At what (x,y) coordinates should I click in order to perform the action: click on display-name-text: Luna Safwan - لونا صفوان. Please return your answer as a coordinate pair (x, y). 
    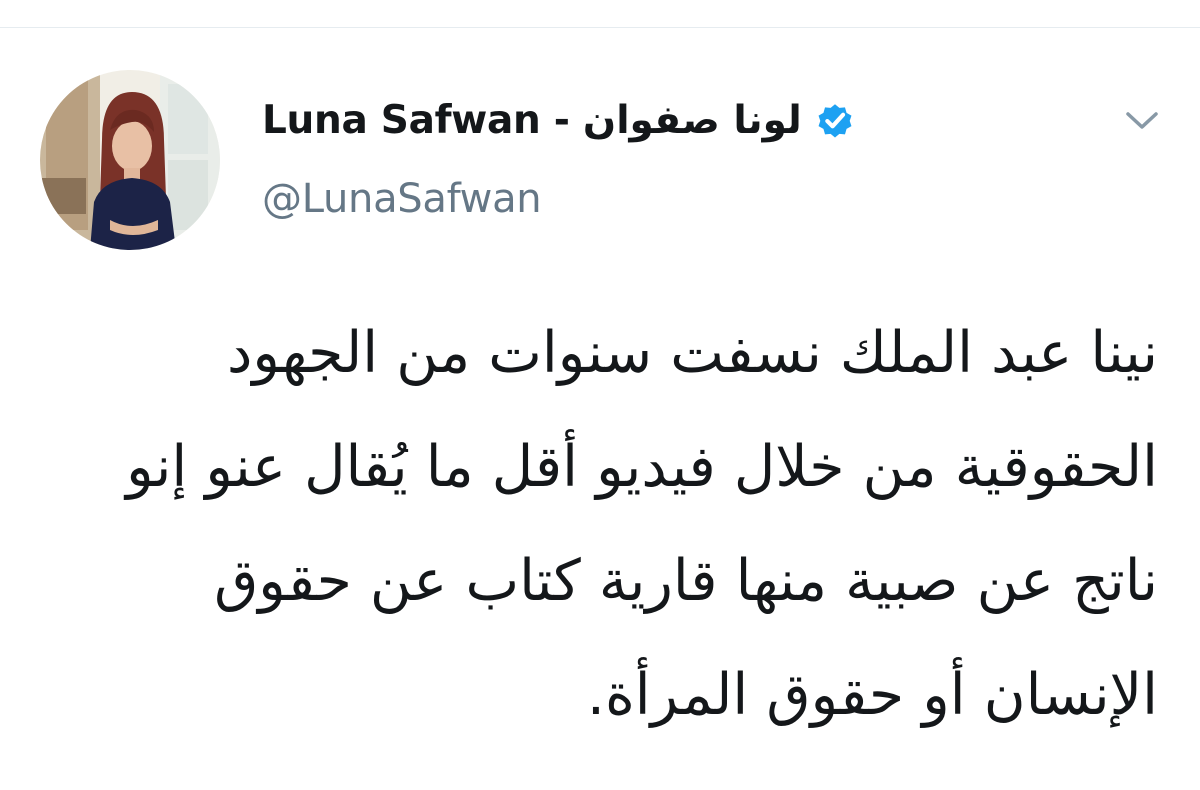
    Looking at the image, I should click on (532, 120).